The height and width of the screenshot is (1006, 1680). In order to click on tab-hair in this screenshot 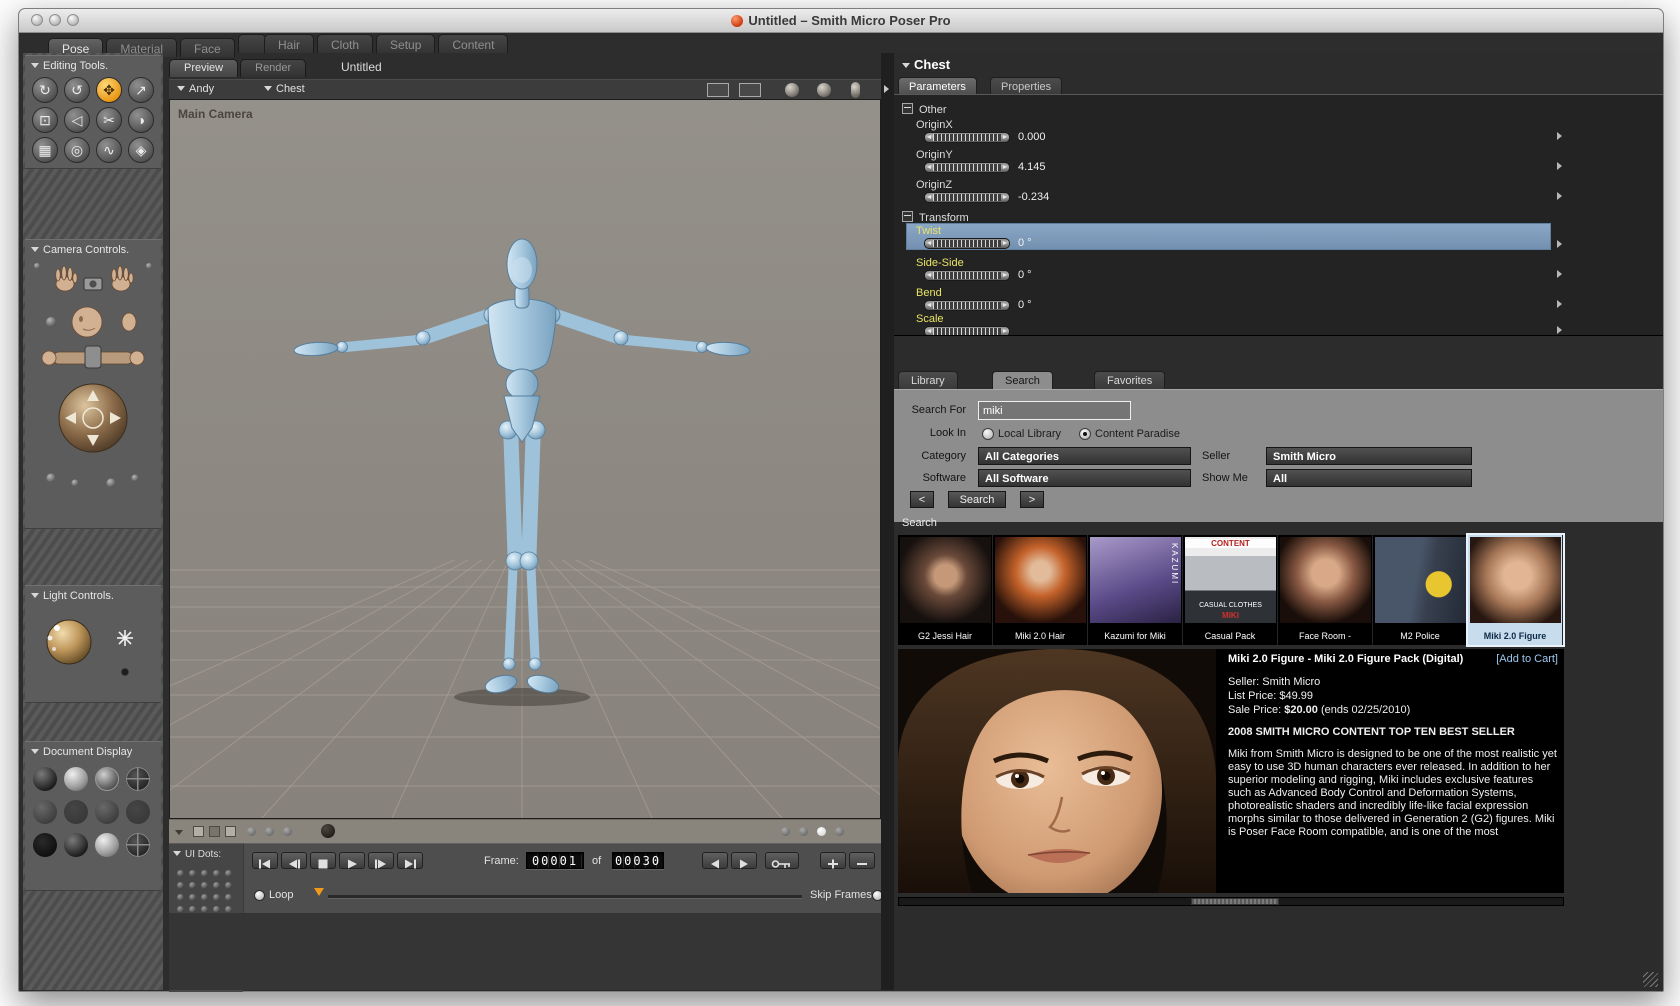, I will do `click(251, 43)`.